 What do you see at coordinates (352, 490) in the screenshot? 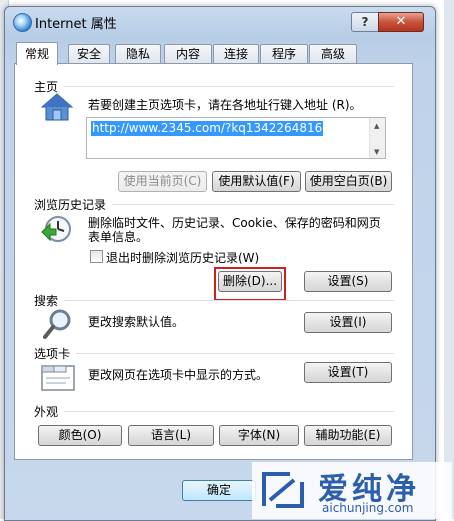
I see `site-watermark: 爱纯净 aichunjing.com` at bounding box center [352, 490].